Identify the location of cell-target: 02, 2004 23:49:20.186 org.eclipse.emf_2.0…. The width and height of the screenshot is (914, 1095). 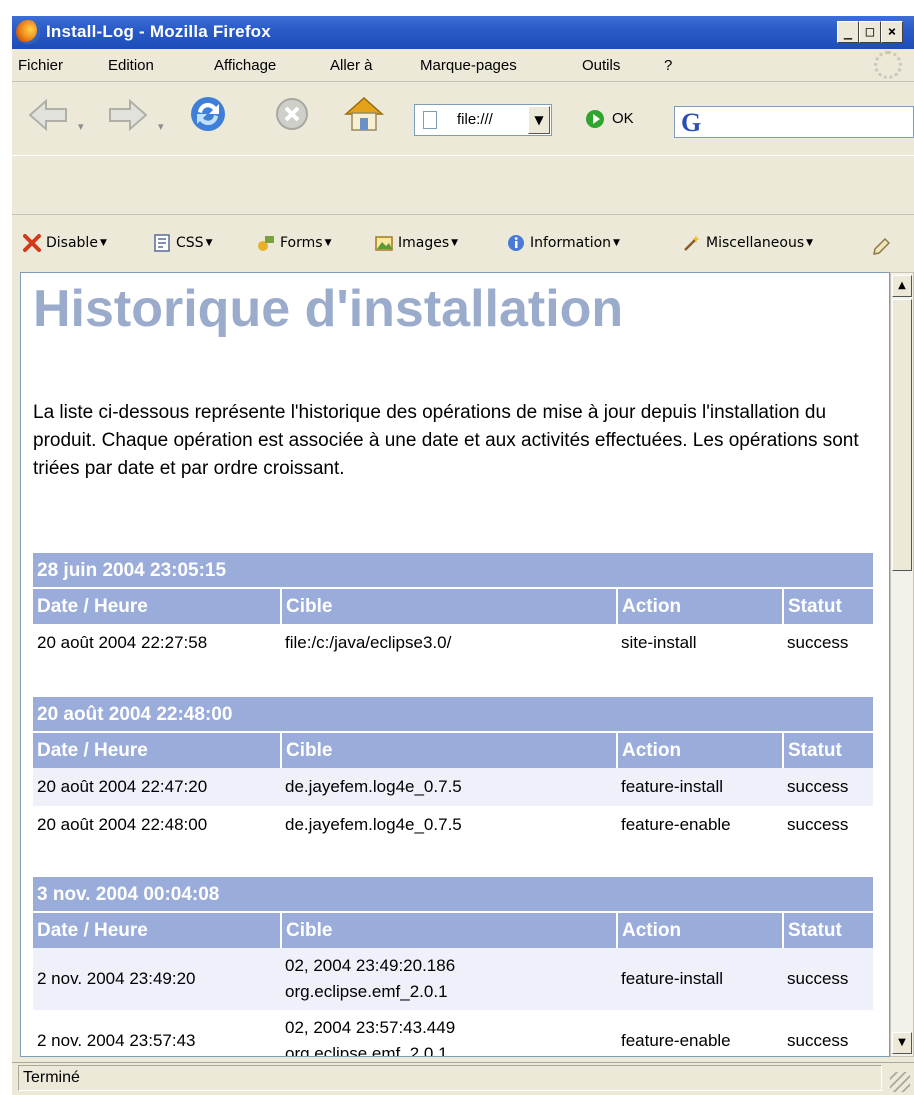
(449, 979).